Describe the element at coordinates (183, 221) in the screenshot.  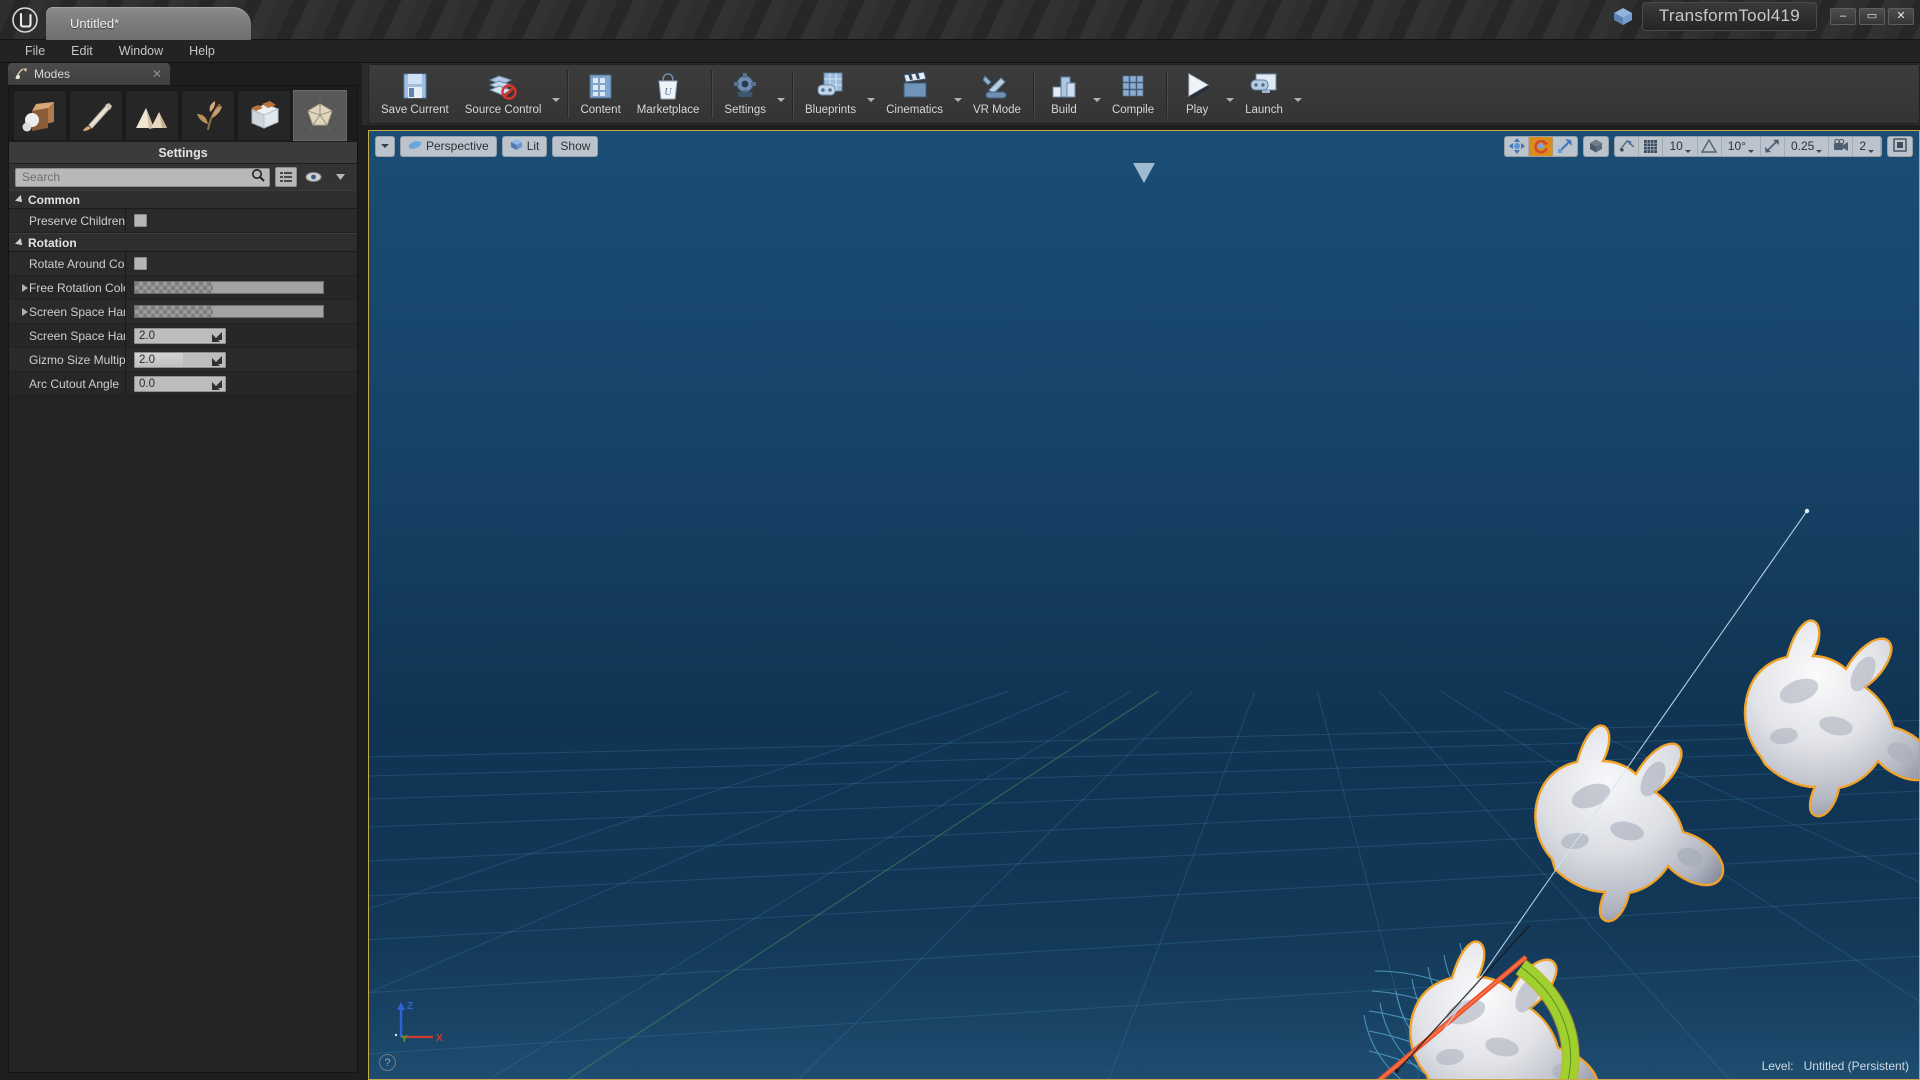
I see `property-row-preserve-children: Preserve Children` at that location.